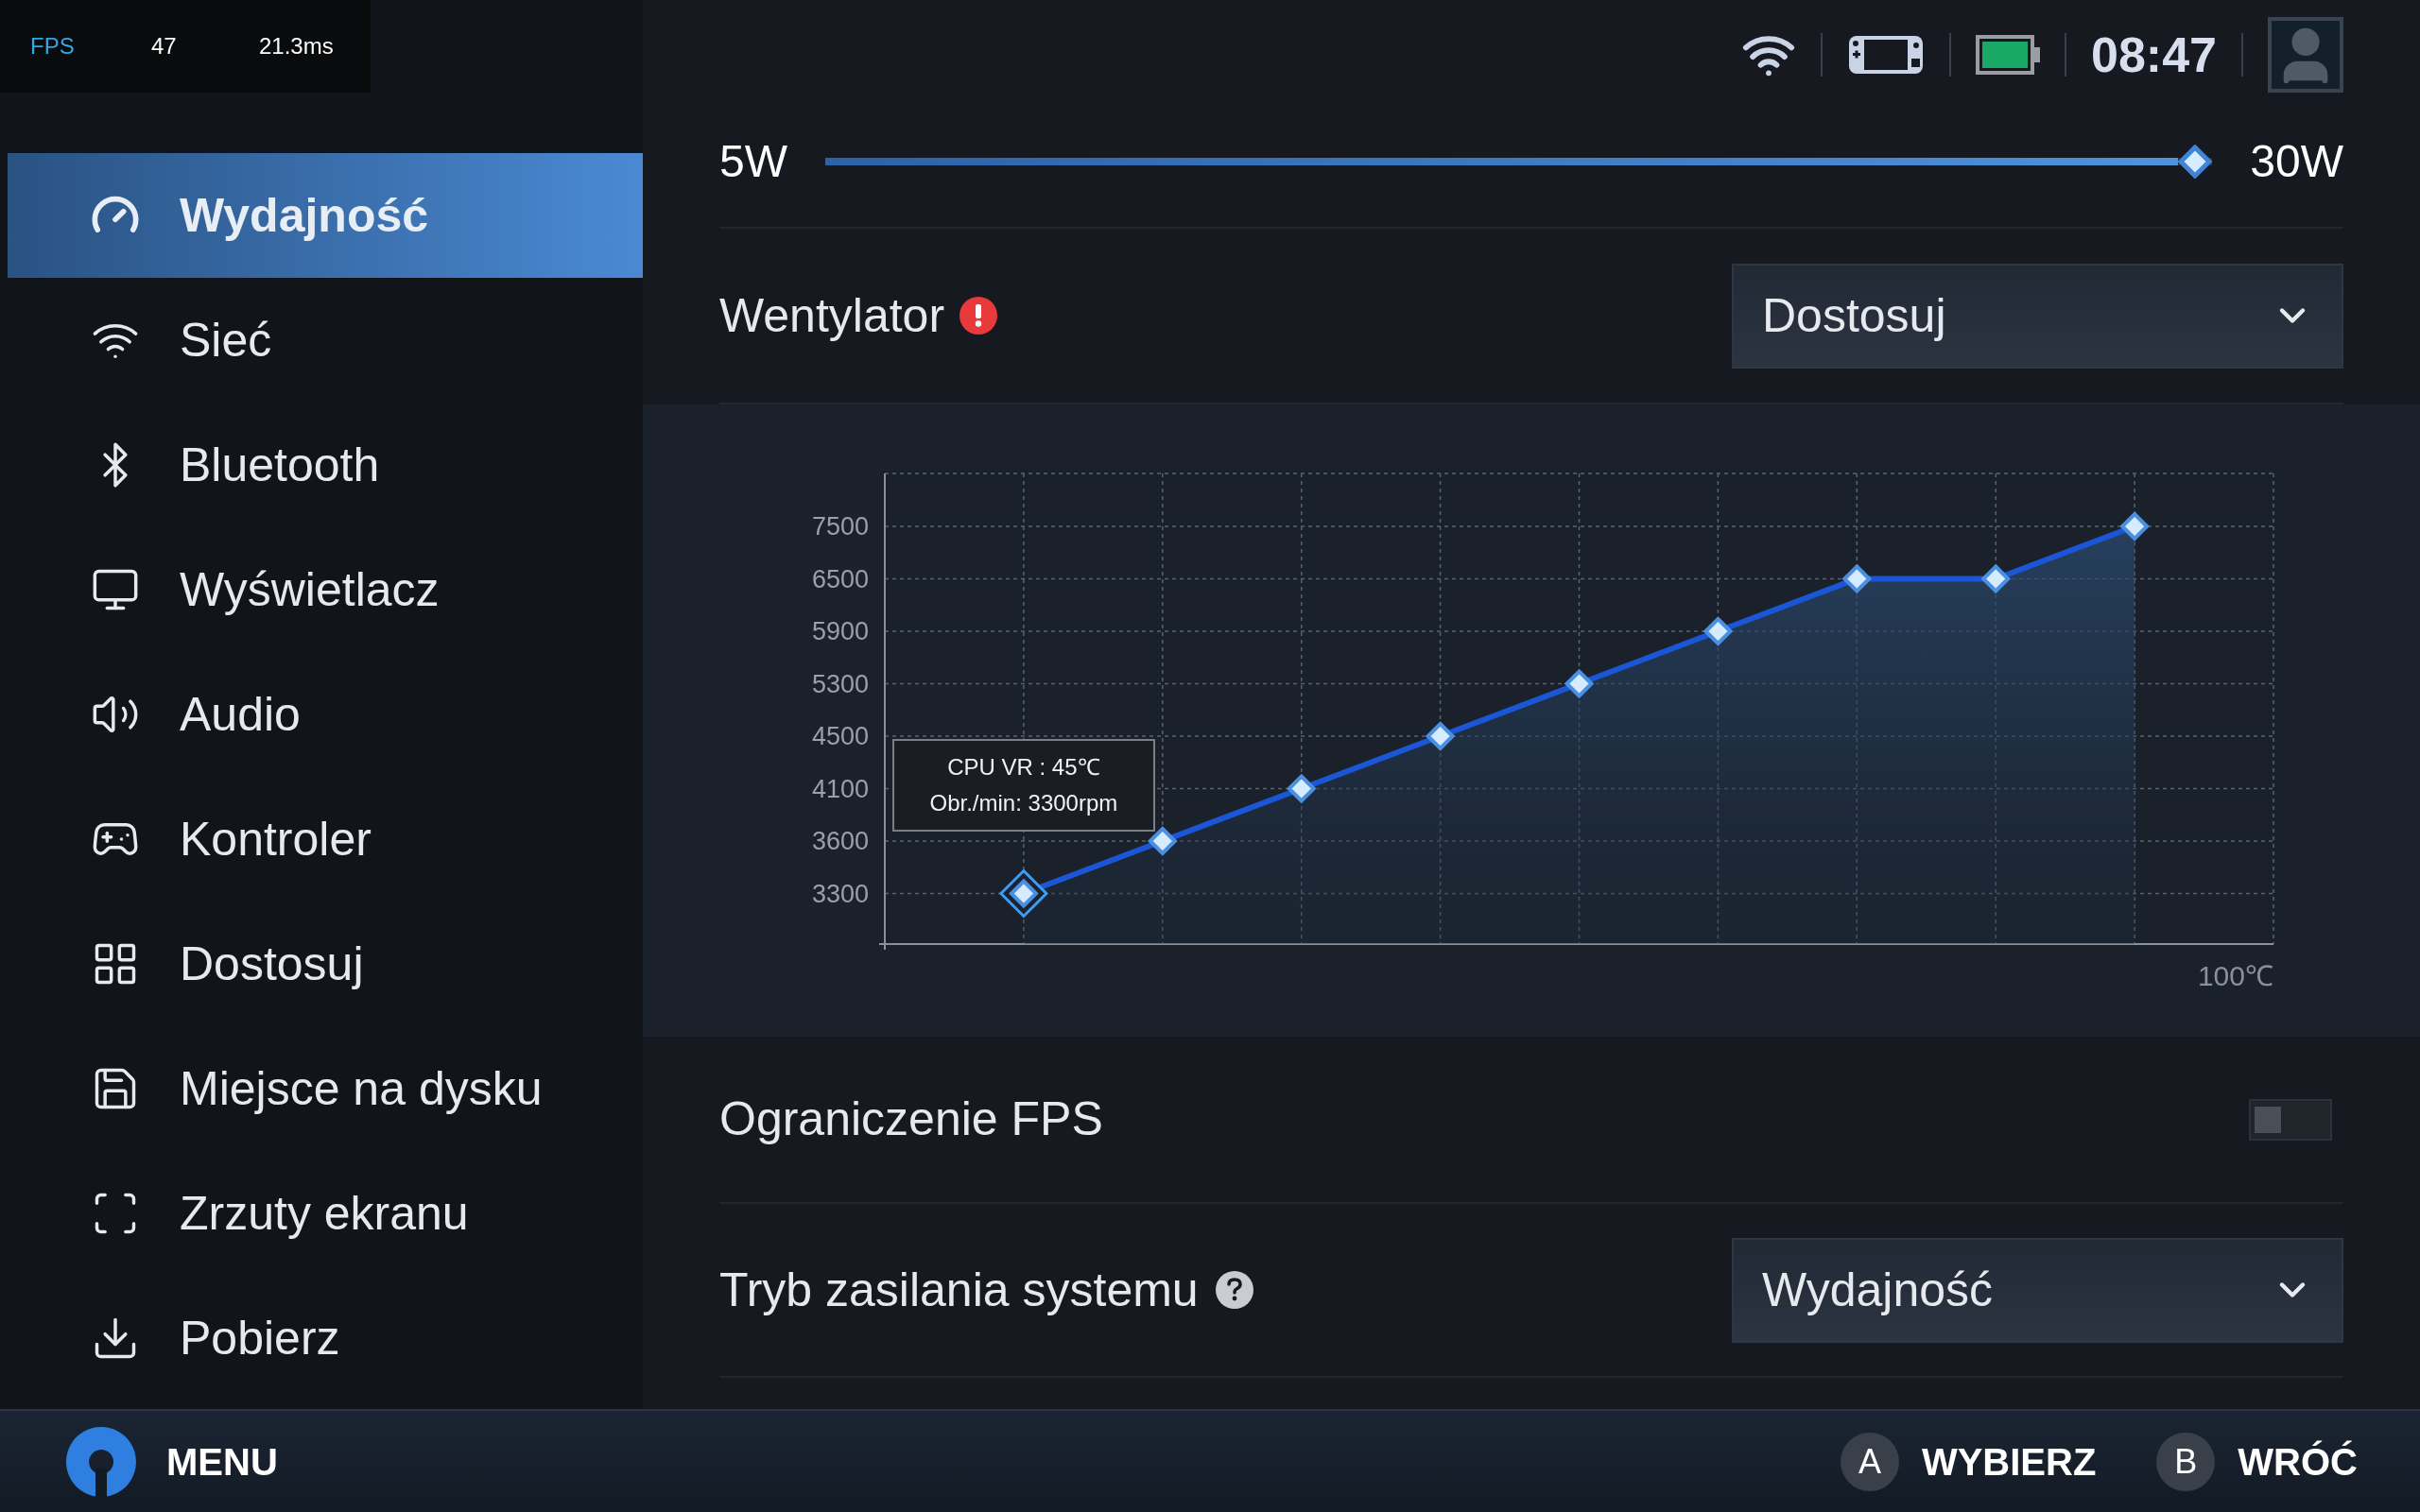 This screenshot has height=1512, width=2420. What do you see at coordinates (164, 46) in the screenshot?
I see `fps-value: 47` at bounding box center [164, 46].